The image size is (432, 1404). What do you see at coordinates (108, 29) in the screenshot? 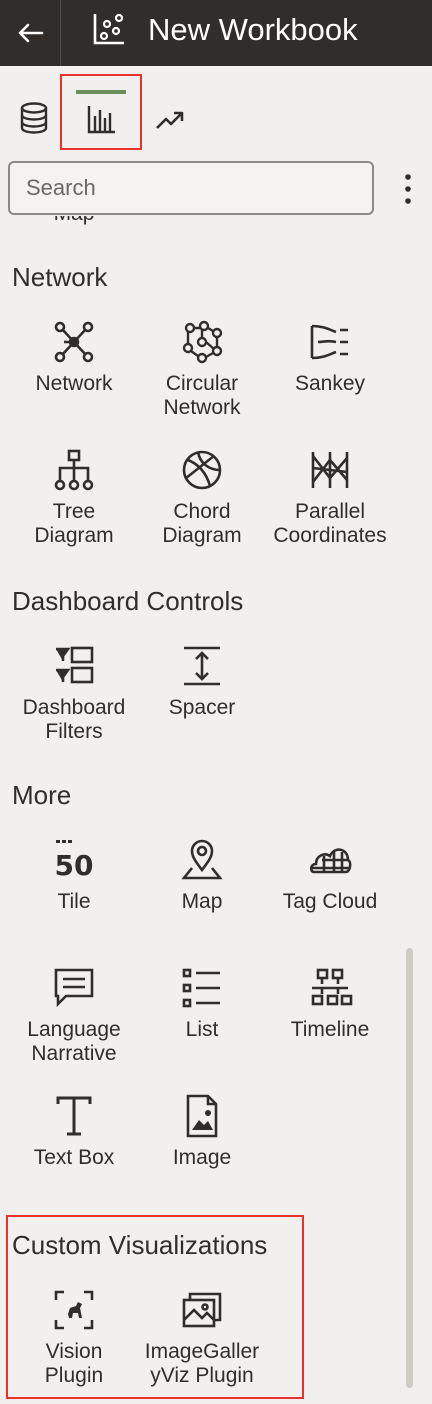
I see `workbook-icon` at bounding box center [108, 29].